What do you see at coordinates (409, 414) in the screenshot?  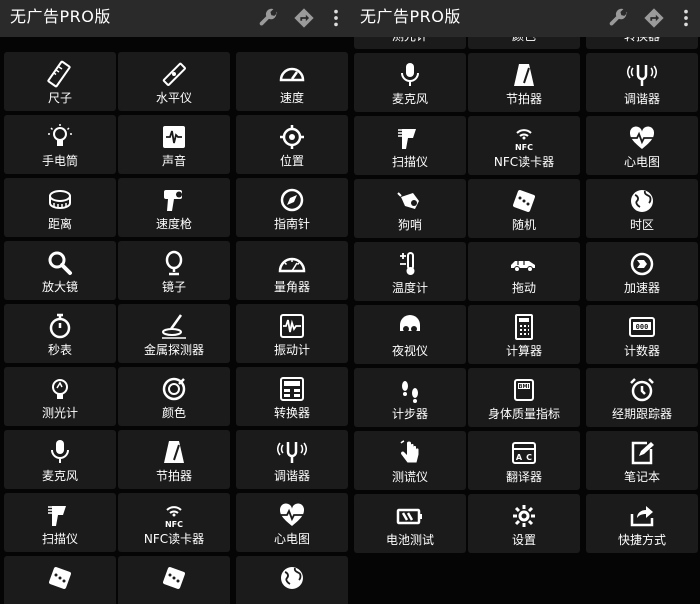 I see `tool-label: 计步器` at bounding box center [409, 414].